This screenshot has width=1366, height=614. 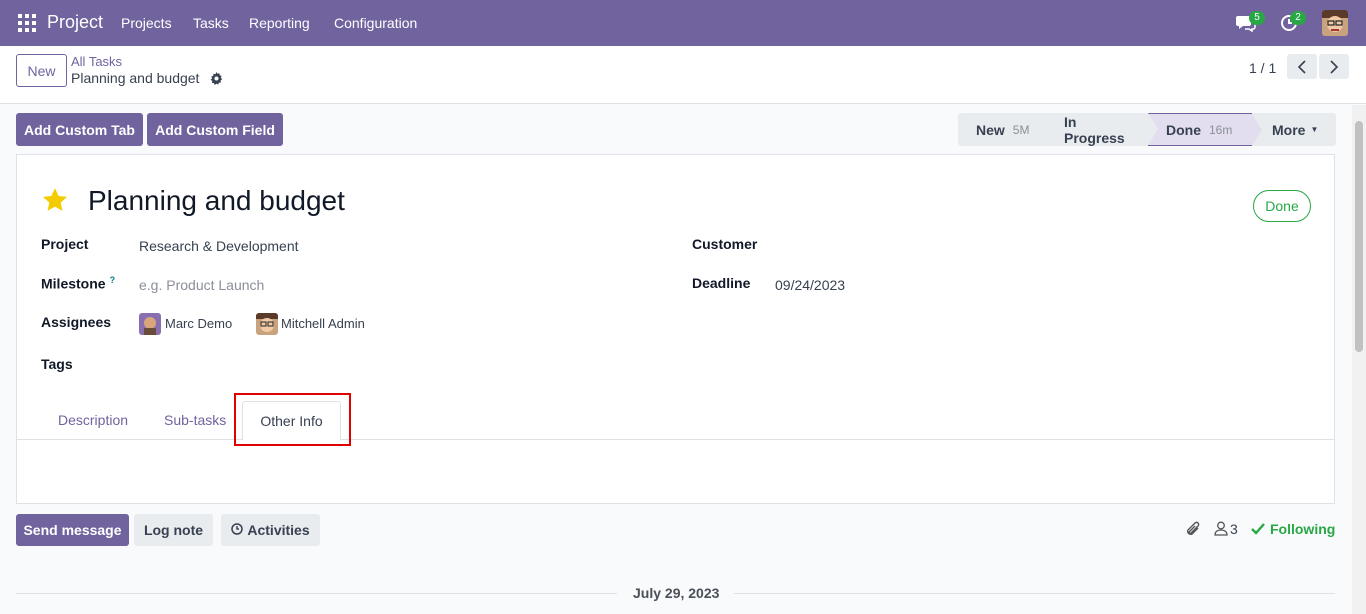 What do you see at coordinates (1183, 129) in the screenshot?
I see `stage-label: Done` at bounding box center [1183, 129].